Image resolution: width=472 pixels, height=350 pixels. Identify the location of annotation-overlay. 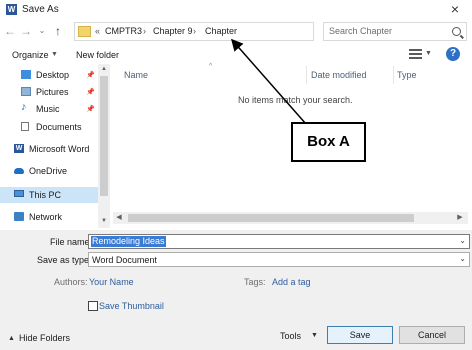
(269, 81).